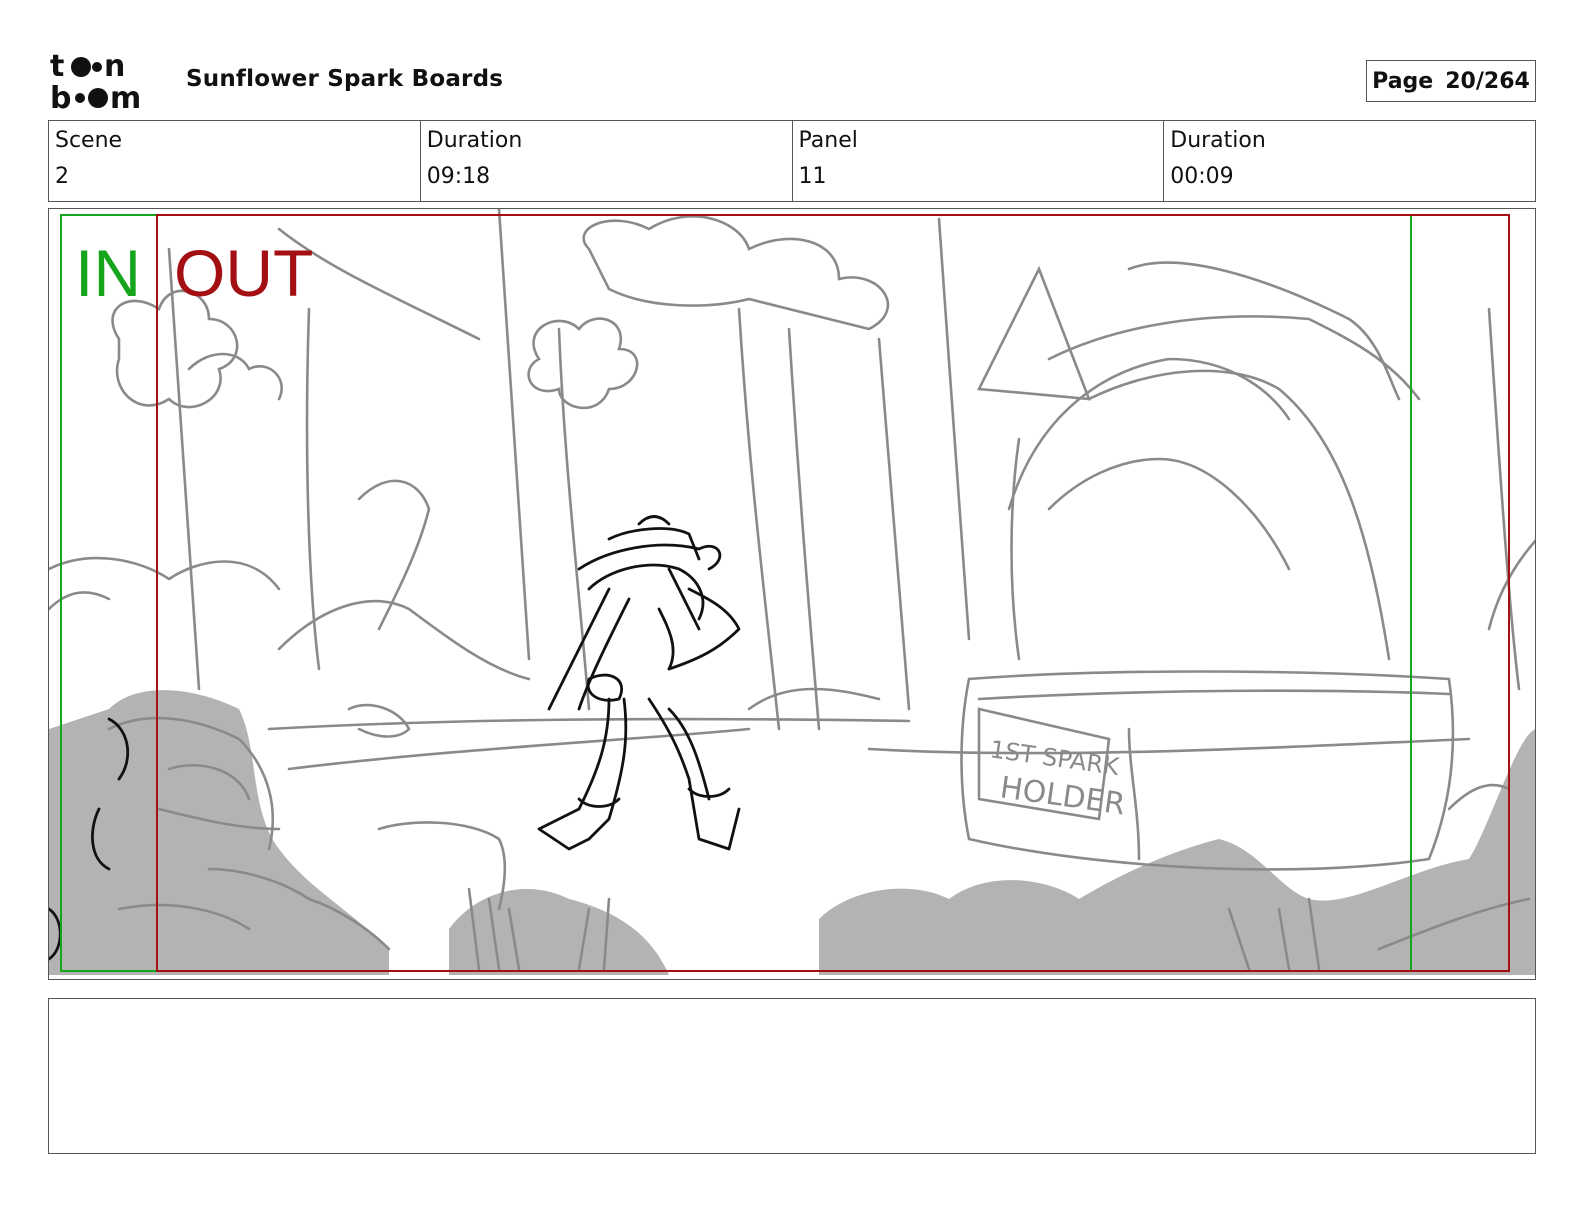 The height and width of the screenshot is (1224, 1584). I want to click on sign-lettering: 1ST SPARK HOLDER, so click(1057, 778).